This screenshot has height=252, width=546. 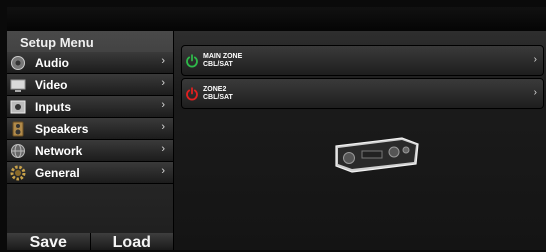 I want to click on zone-name: ZONE2, so click(x=215, y=89).